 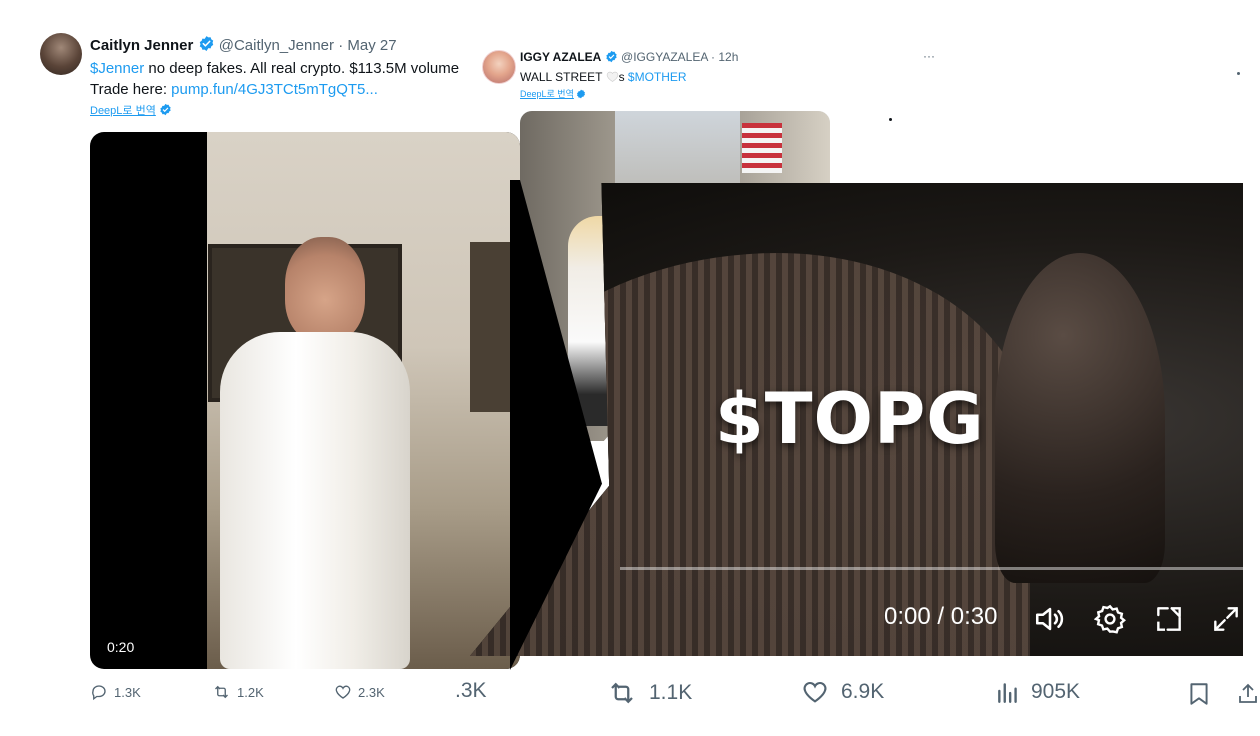 I want to click on tweet-date: May 27, so click(x=371, y=45).